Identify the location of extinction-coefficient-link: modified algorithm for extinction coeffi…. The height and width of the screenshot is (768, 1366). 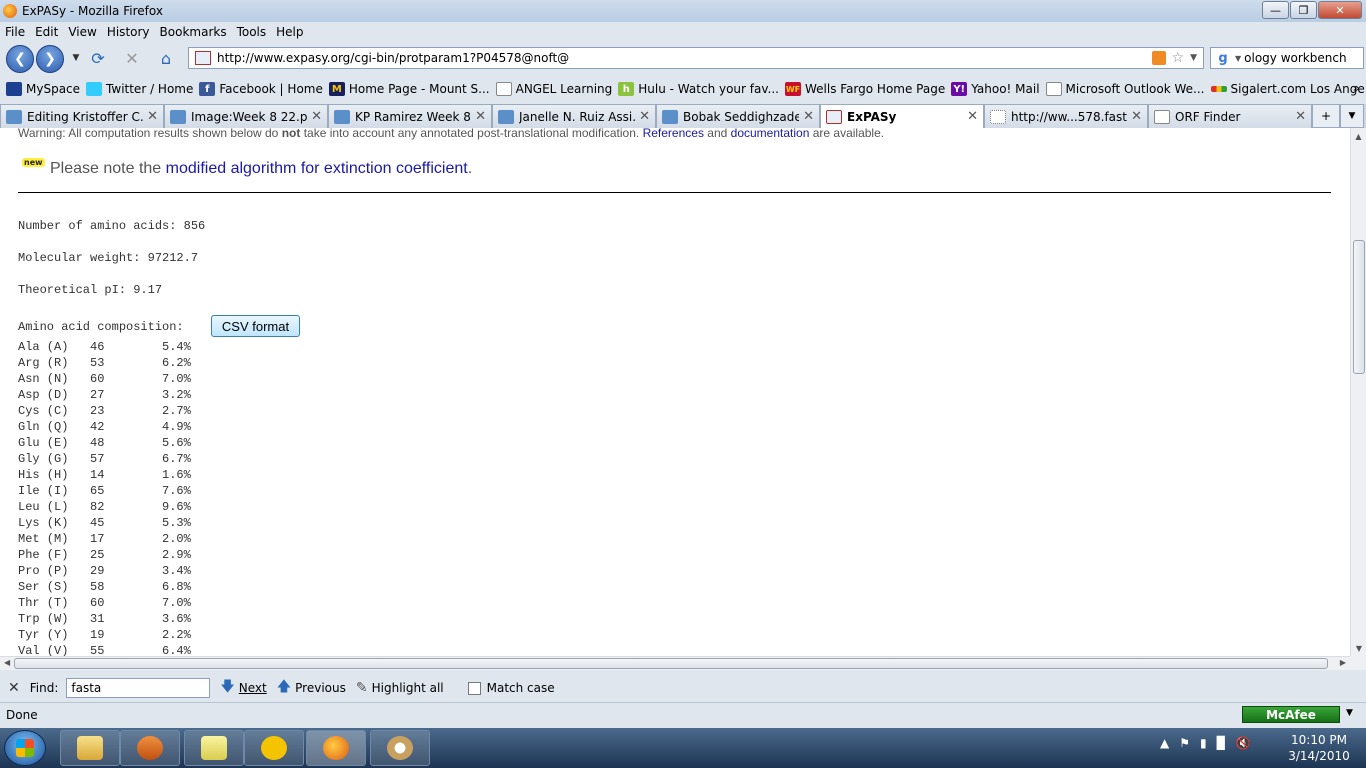
(317, 168).